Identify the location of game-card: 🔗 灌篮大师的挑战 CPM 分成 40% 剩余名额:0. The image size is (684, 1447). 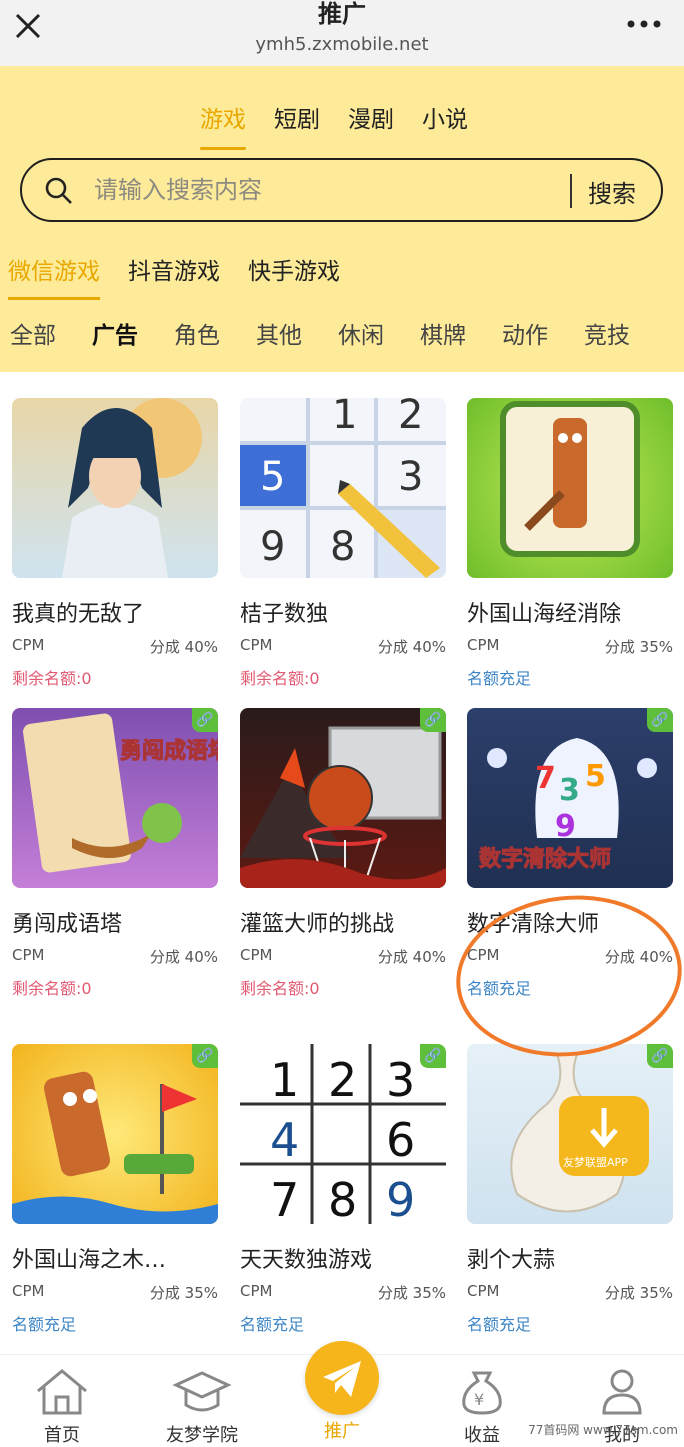
(343, 853).